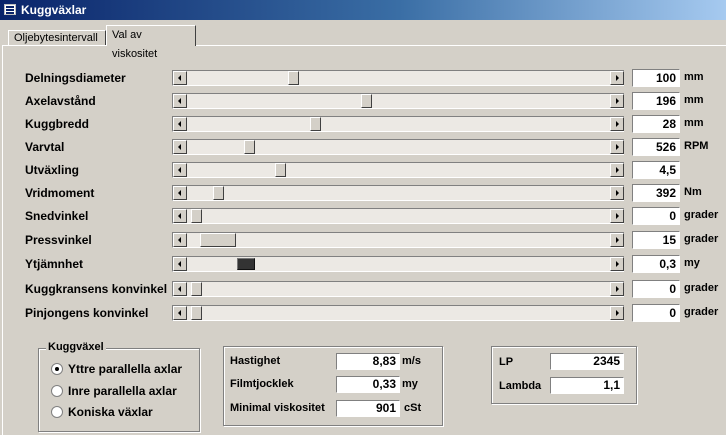 Image resolution: width=726 pixels, height=435 pixels. I want to click on gear-type-group-title: Kuggväxel, so click(76, 347).